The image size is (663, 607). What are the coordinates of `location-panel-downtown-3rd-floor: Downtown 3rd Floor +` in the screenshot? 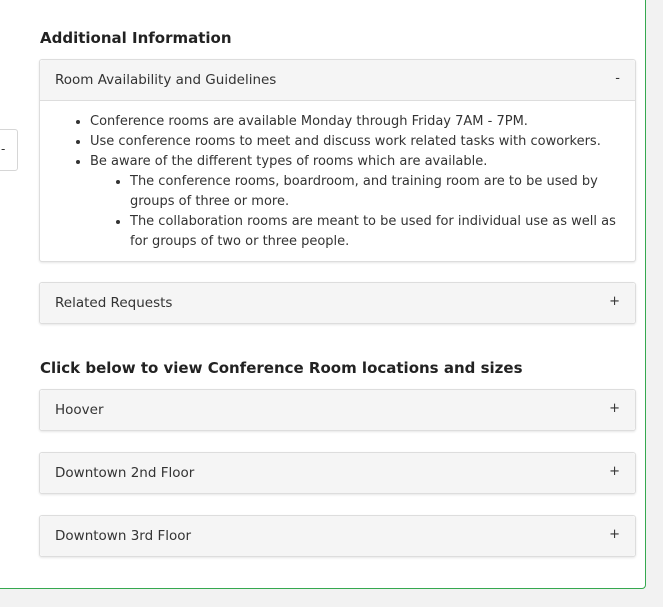 It's located at (337, 536).